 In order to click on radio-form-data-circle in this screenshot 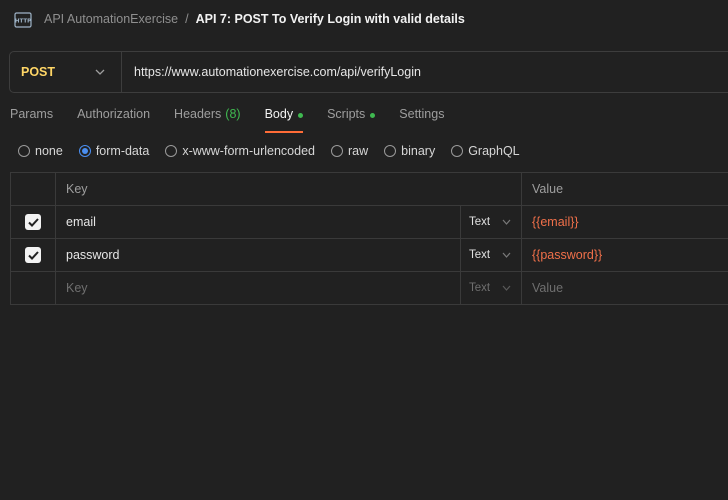, I will do `click(84, 151)`.